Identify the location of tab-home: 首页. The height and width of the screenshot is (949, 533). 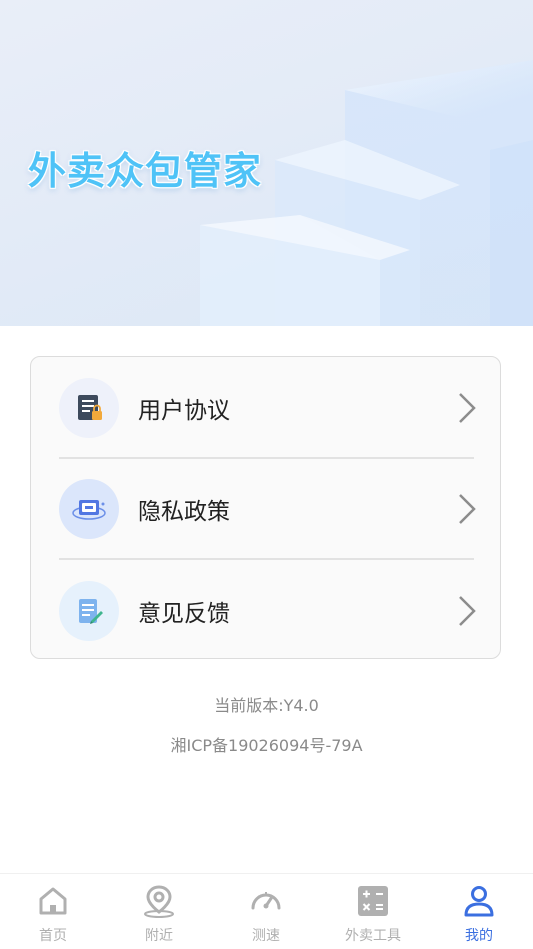
(53, 911).